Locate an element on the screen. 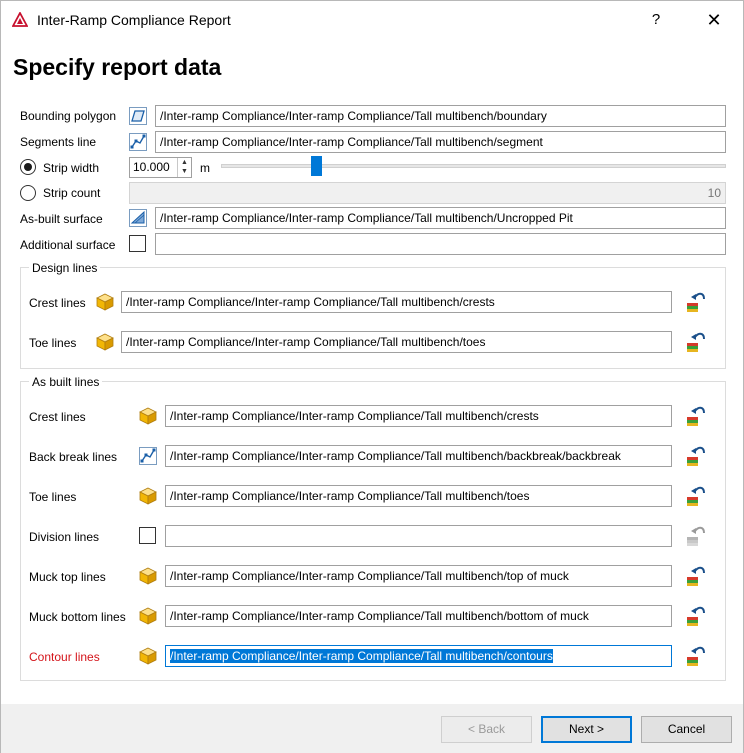 Image resolution: width=744 pixels, height=753 pixels. segments-line-label: Segments line is located at coordinates (58, 142).